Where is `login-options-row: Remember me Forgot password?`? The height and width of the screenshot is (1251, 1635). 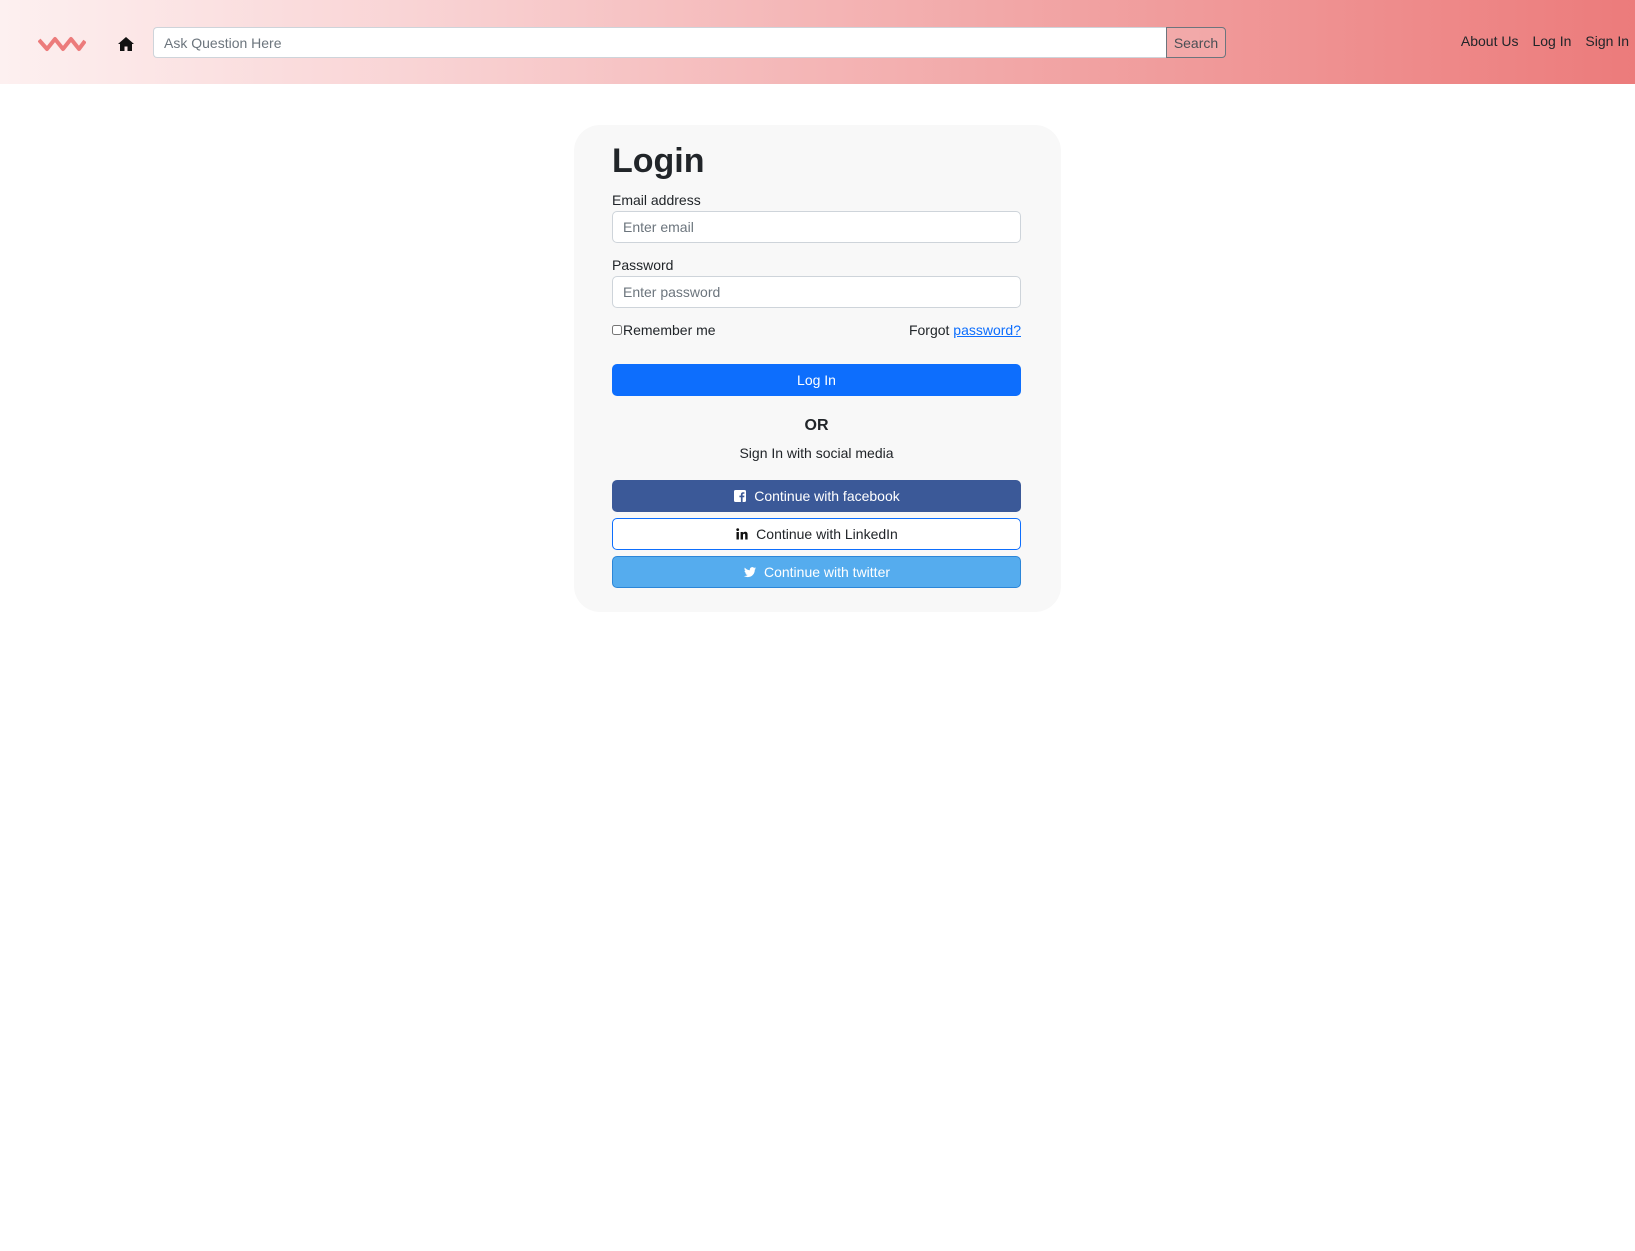 login-options-row: Remember me Forgot password? is located at coordinates (816, 330).